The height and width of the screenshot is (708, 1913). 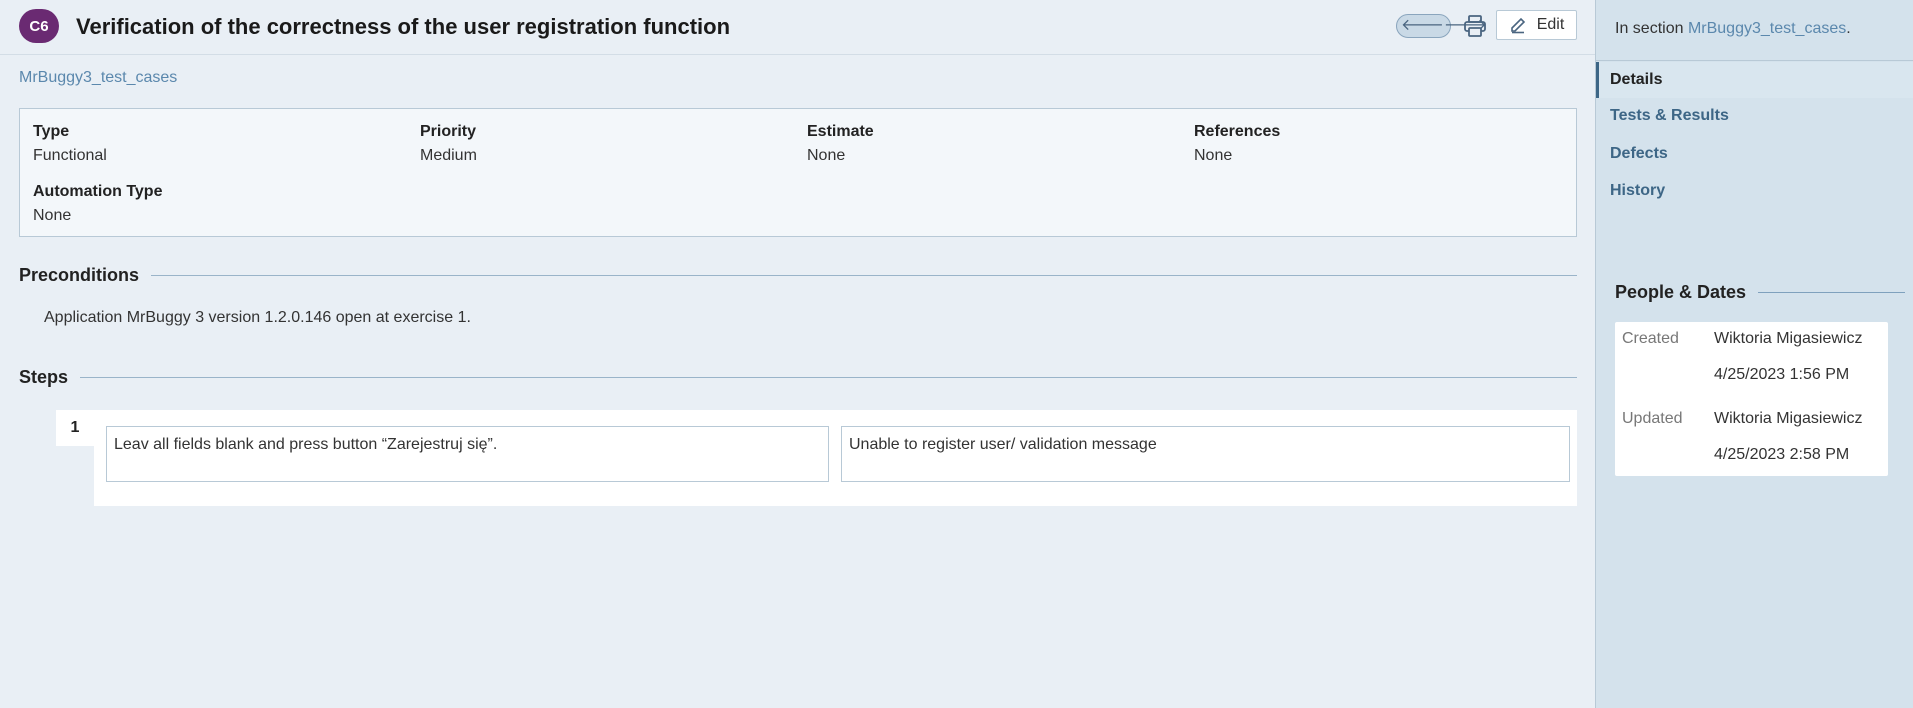 I want to click on tab-tests-results: Tests & Results, so click(x=1754, y=116).